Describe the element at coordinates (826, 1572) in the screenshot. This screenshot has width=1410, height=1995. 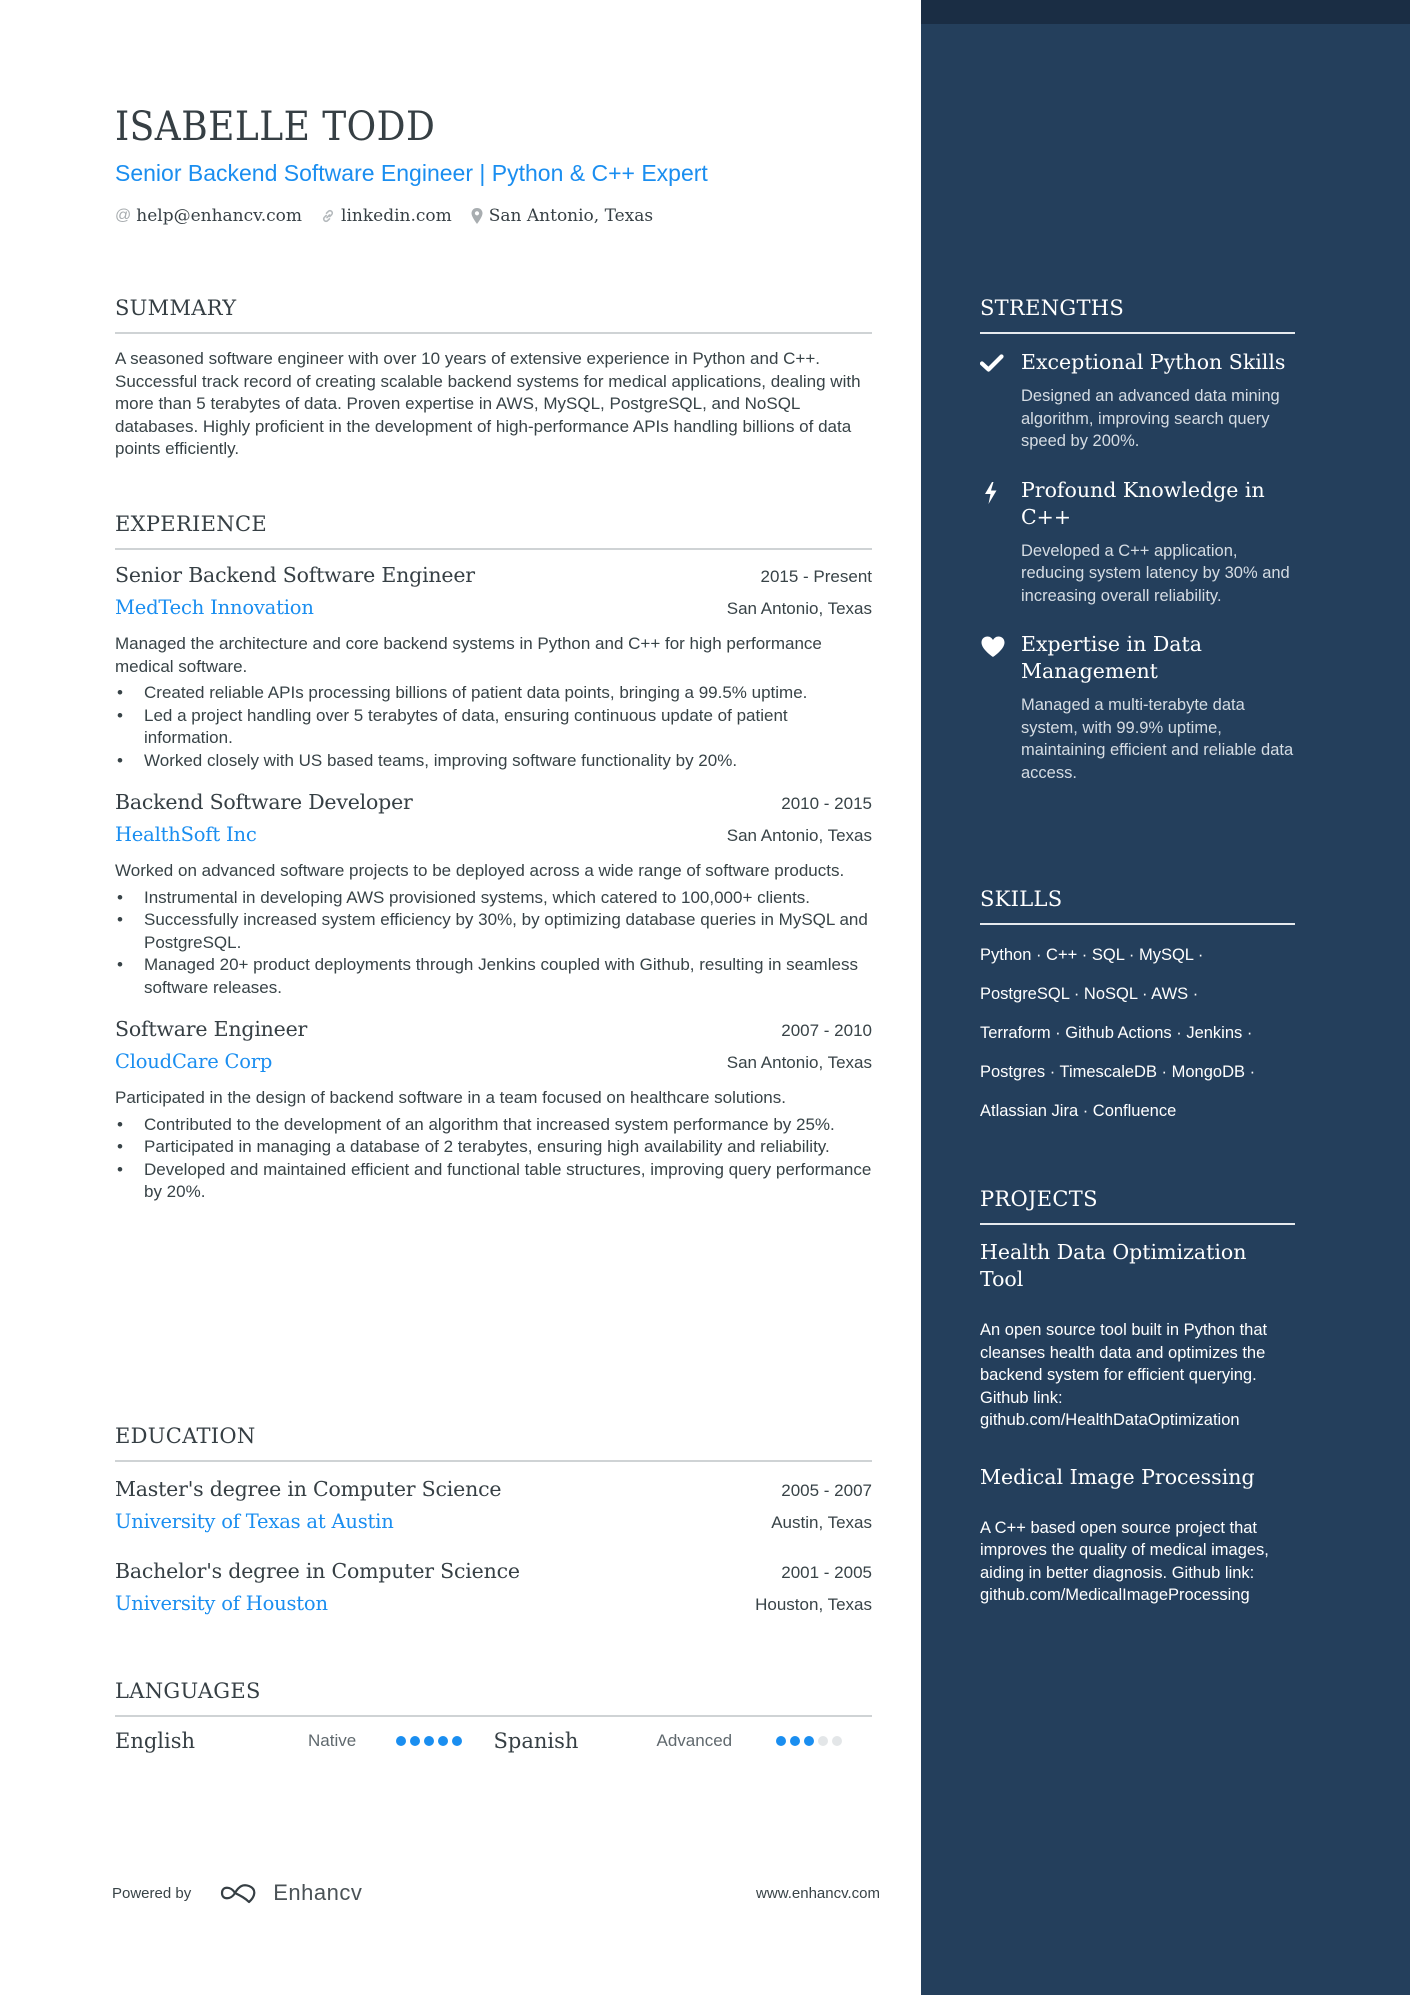
I see `education-dates: 2001 - 2005` at that location.